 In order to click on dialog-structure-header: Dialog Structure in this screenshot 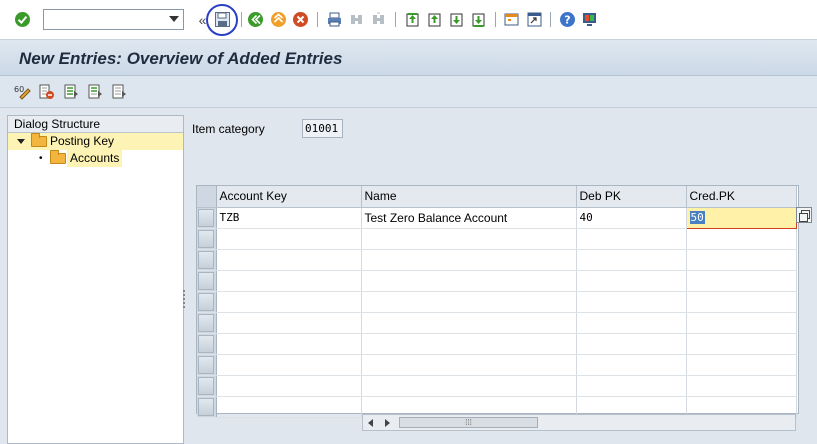, I will do `click(95, 124)`.